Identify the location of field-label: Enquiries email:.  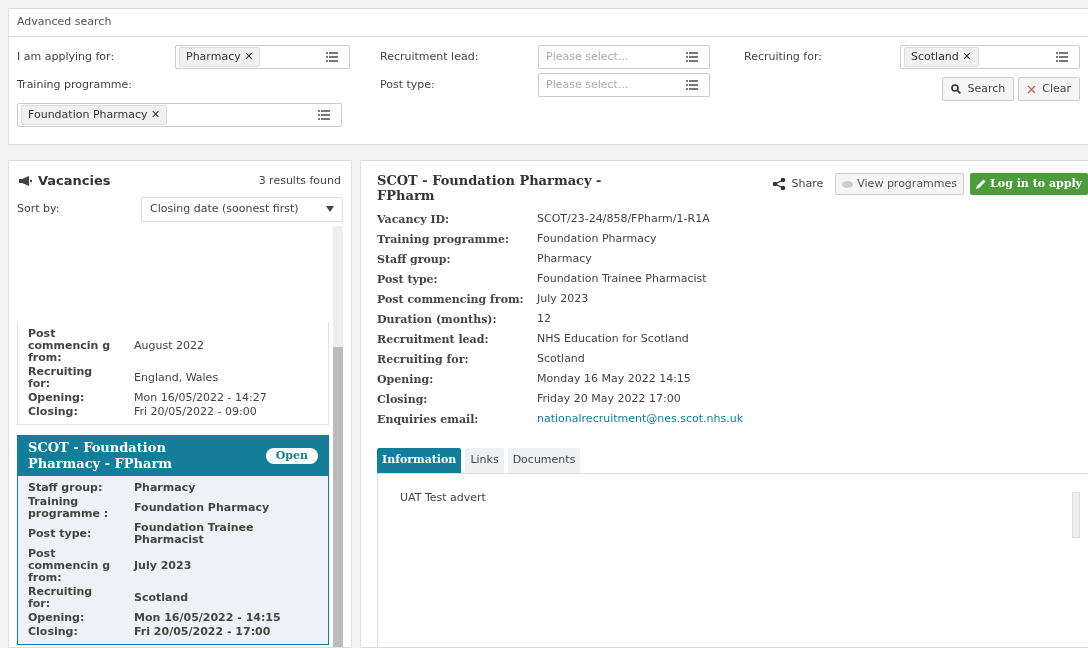
(428, 419).